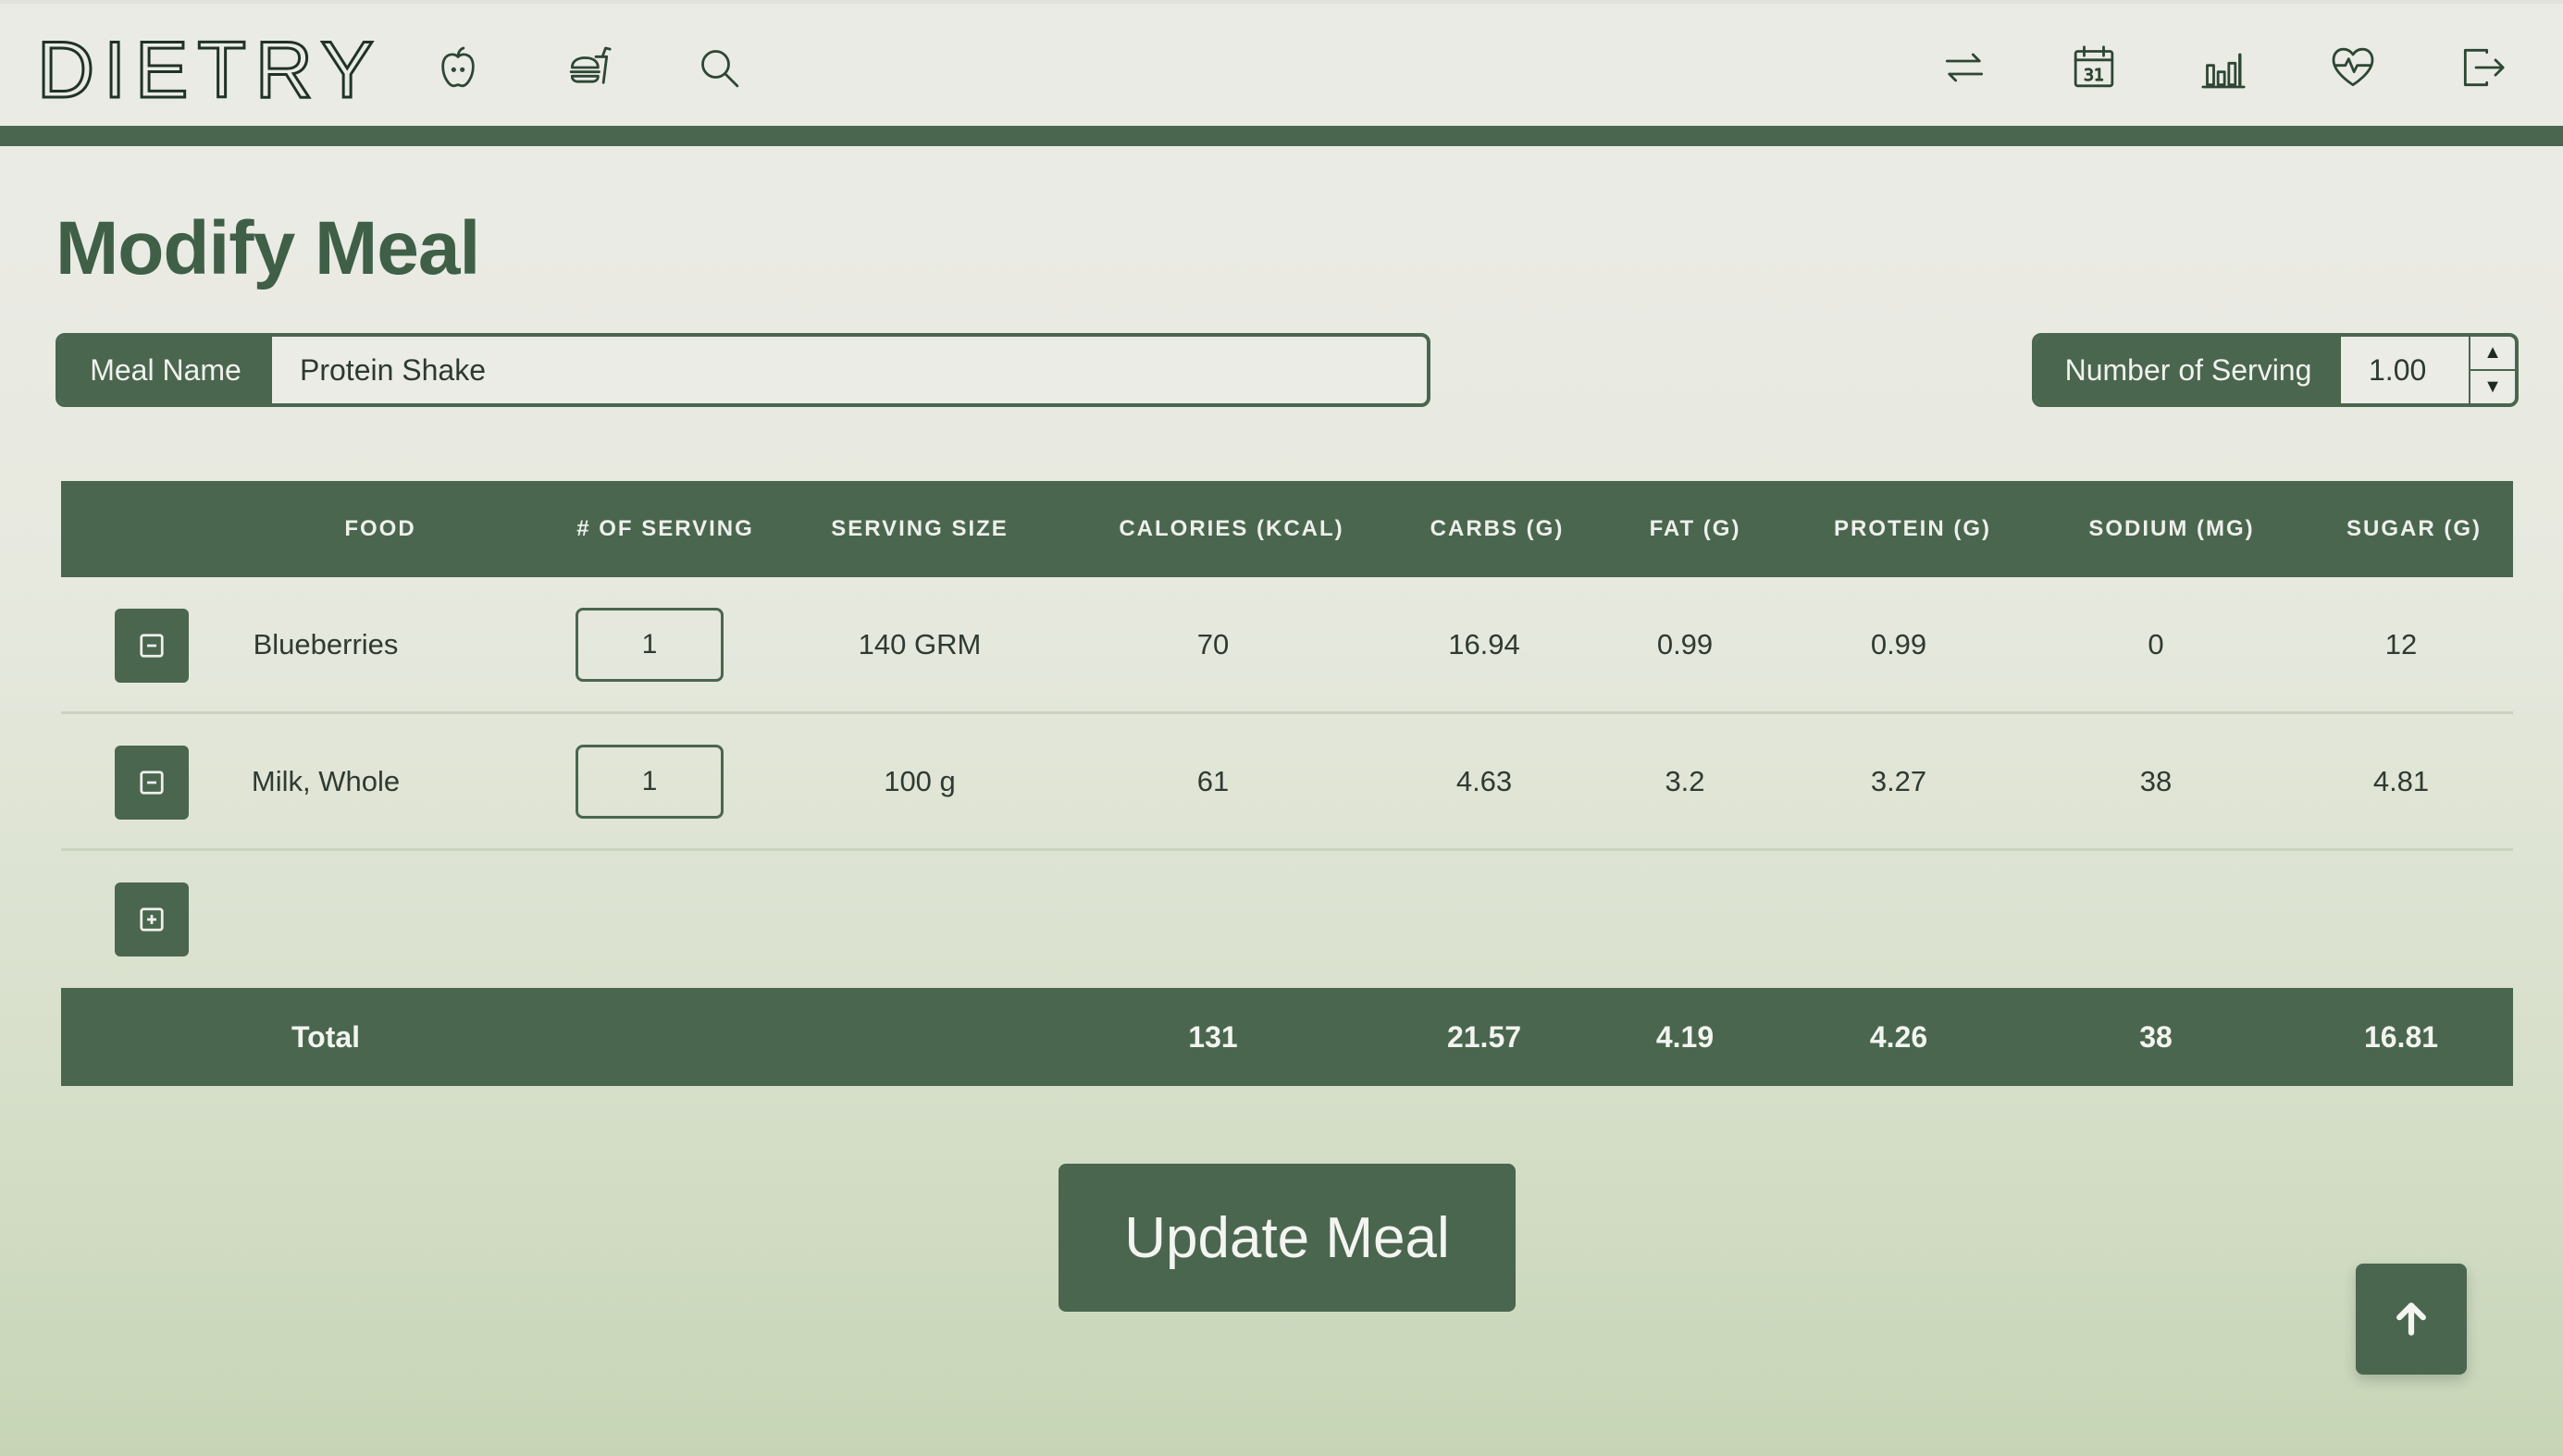  I want to click on calendar-icon: 31, so click(2094, 67).